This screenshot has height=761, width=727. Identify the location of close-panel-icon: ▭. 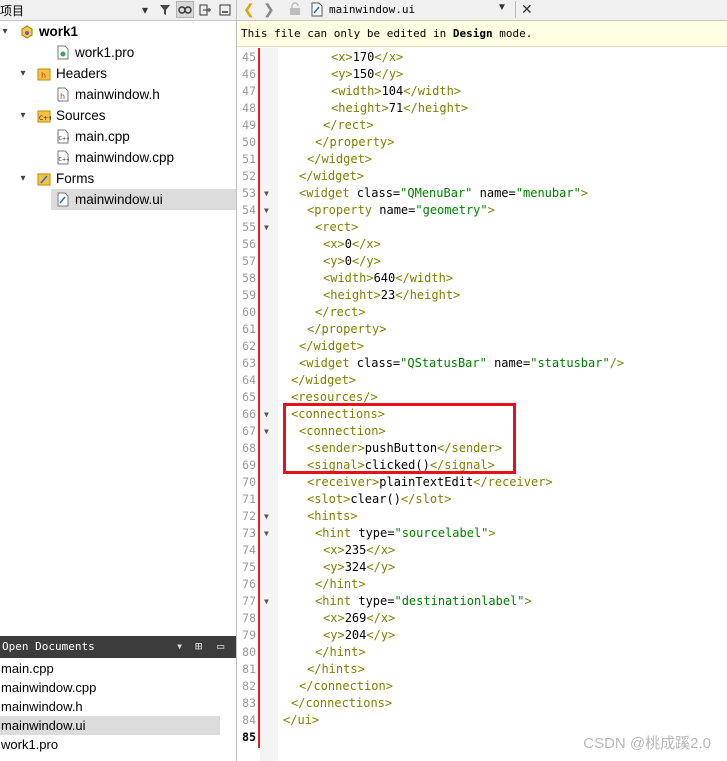
(220, 646).